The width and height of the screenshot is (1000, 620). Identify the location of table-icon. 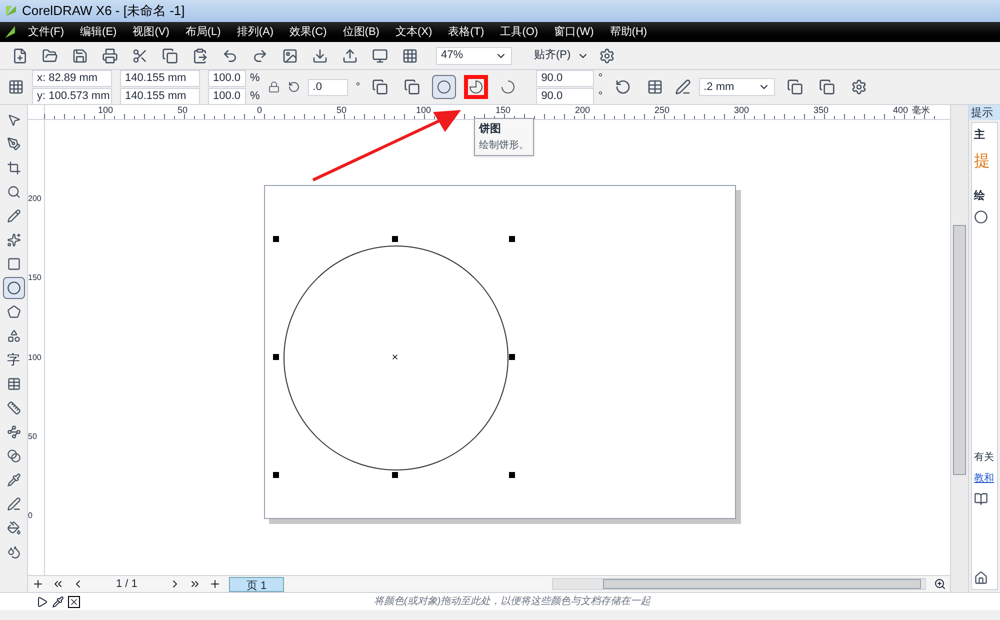
(13, 384).